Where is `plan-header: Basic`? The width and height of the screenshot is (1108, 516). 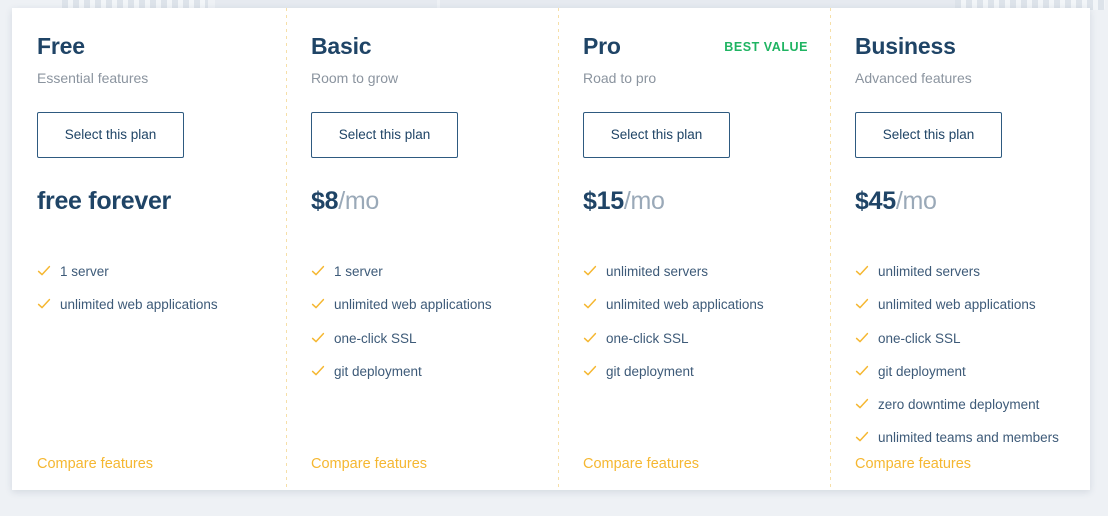
plan-header: Basic is located at coordinates (434, 46).